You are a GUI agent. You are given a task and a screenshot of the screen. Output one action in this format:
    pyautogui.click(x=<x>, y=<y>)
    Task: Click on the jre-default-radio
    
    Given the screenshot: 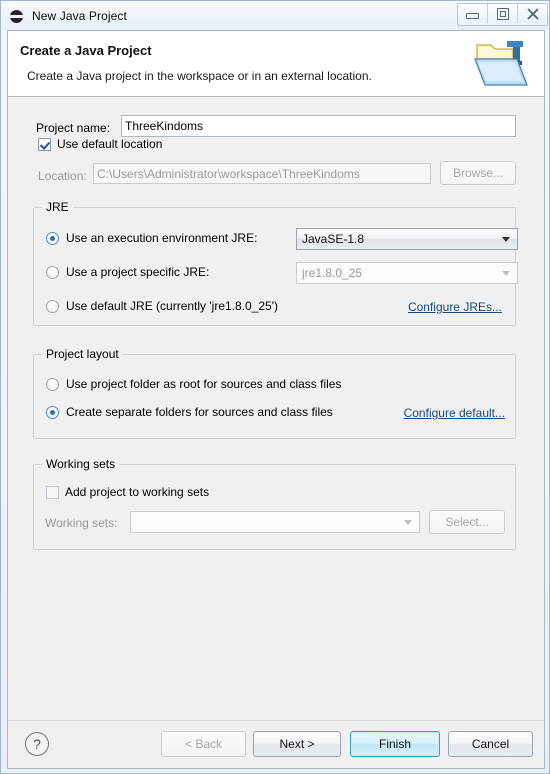 What is the action you would take?
    pyautogui.click(x=52, y=306)
    